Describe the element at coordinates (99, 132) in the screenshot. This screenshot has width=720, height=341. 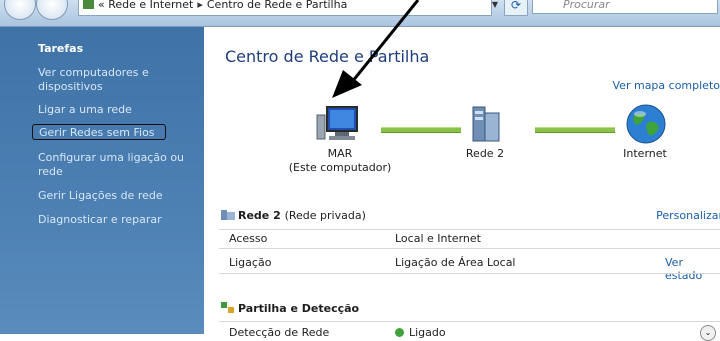
I see `sidebar-item-gerir-redes-sem-fios: Gerir Redes sem Fios` at that location.